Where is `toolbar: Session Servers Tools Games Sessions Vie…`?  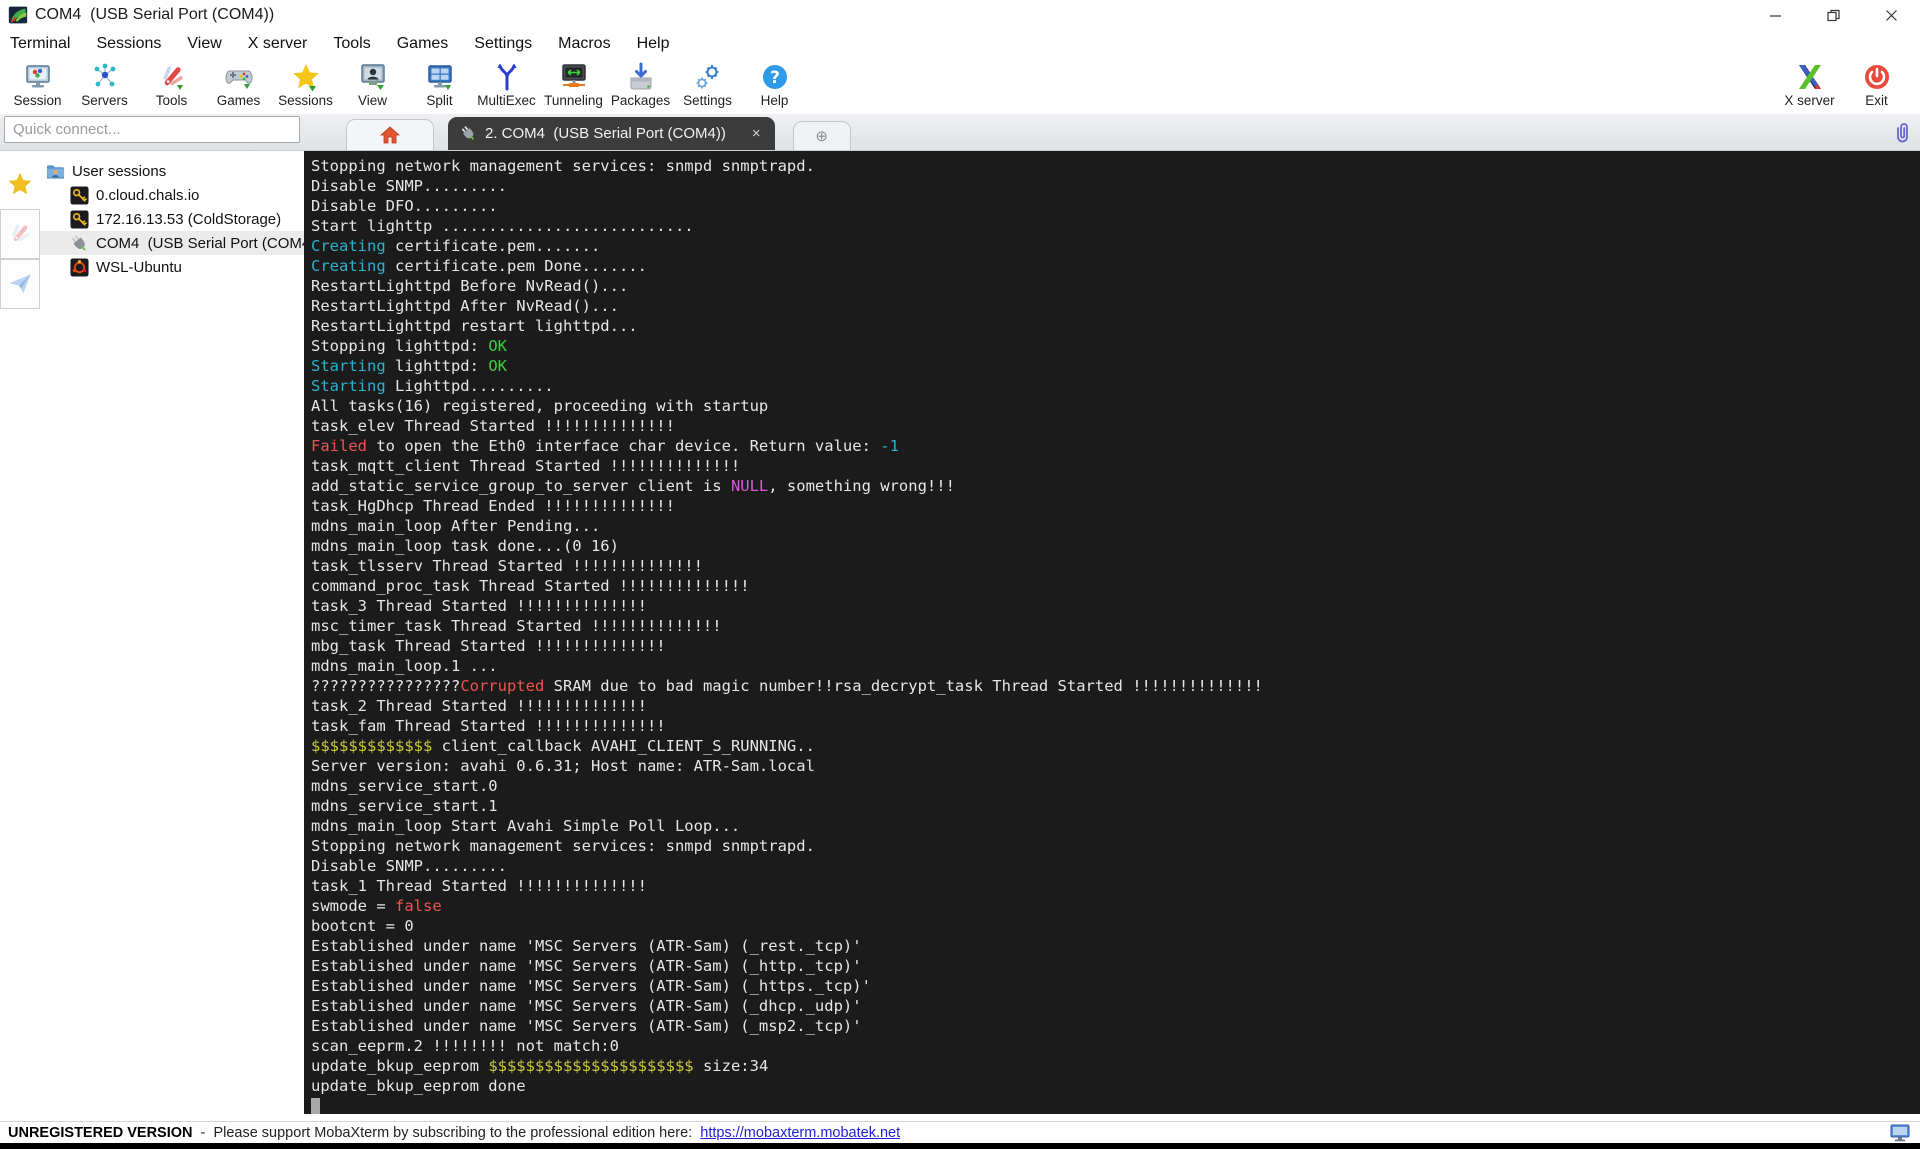
toolbar: Session Servers Tools Games Sessions Vie… is located at coordinates (960, 86).